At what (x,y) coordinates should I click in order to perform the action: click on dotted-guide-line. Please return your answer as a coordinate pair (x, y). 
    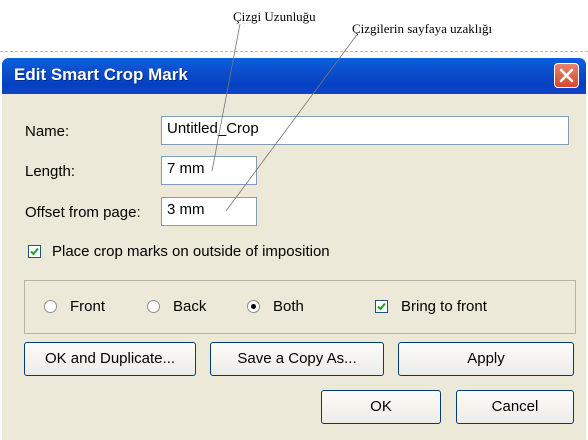
    Looking at the image, I should click on (294, 51).